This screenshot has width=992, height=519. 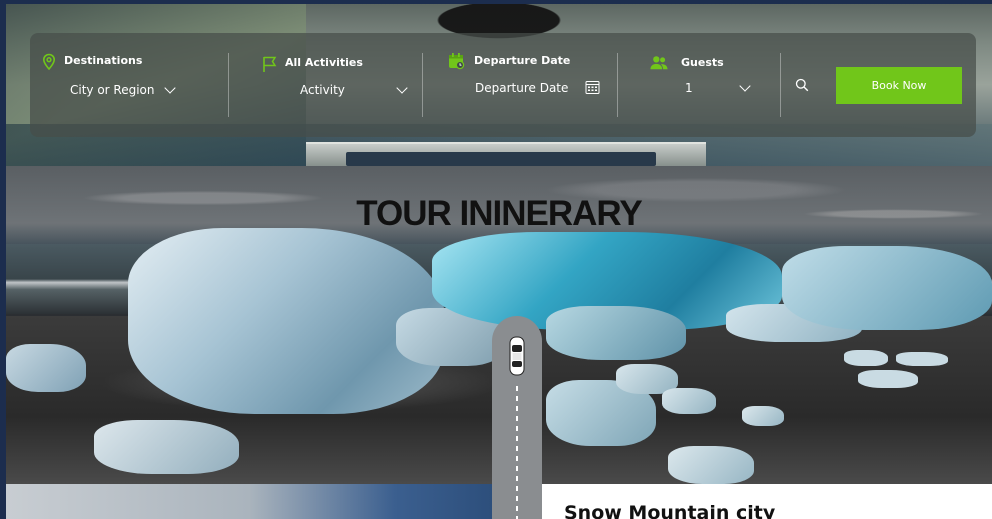 I want to click on guests-field: Guests 1, so click(x=699, y=85).